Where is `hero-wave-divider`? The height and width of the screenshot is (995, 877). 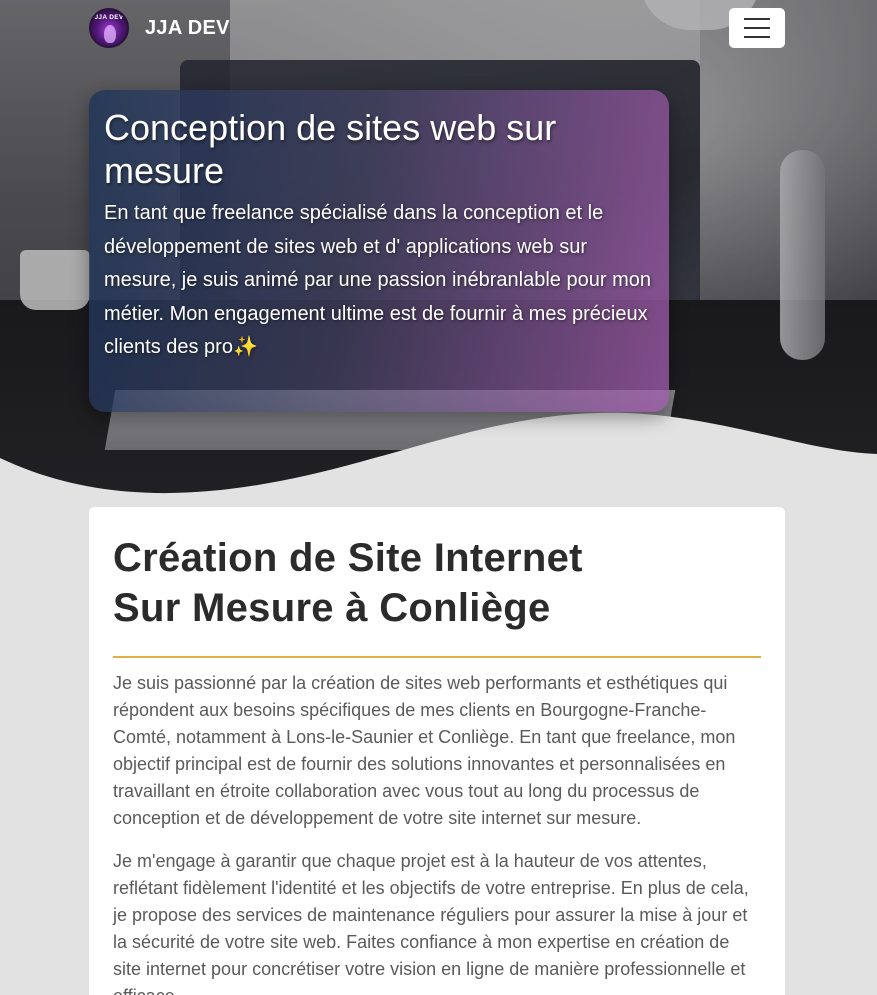 hero-wave-divider is located at coordinates (438, 456).